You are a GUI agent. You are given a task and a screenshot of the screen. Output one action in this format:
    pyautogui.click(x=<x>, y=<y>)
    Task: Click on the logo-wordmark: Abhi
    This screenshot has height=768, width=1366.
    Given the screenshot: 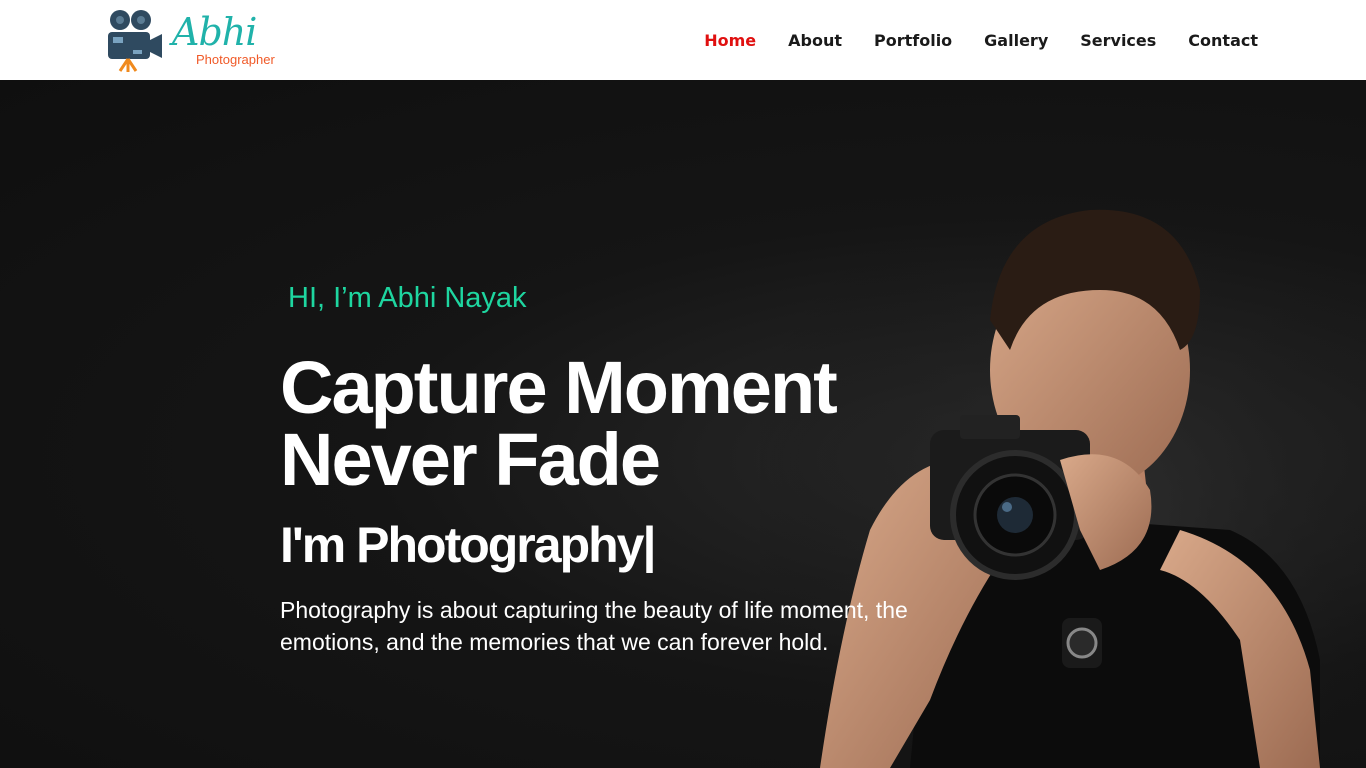 What is the action you would take?
    pyautogui.click(x=214, y=32)
    